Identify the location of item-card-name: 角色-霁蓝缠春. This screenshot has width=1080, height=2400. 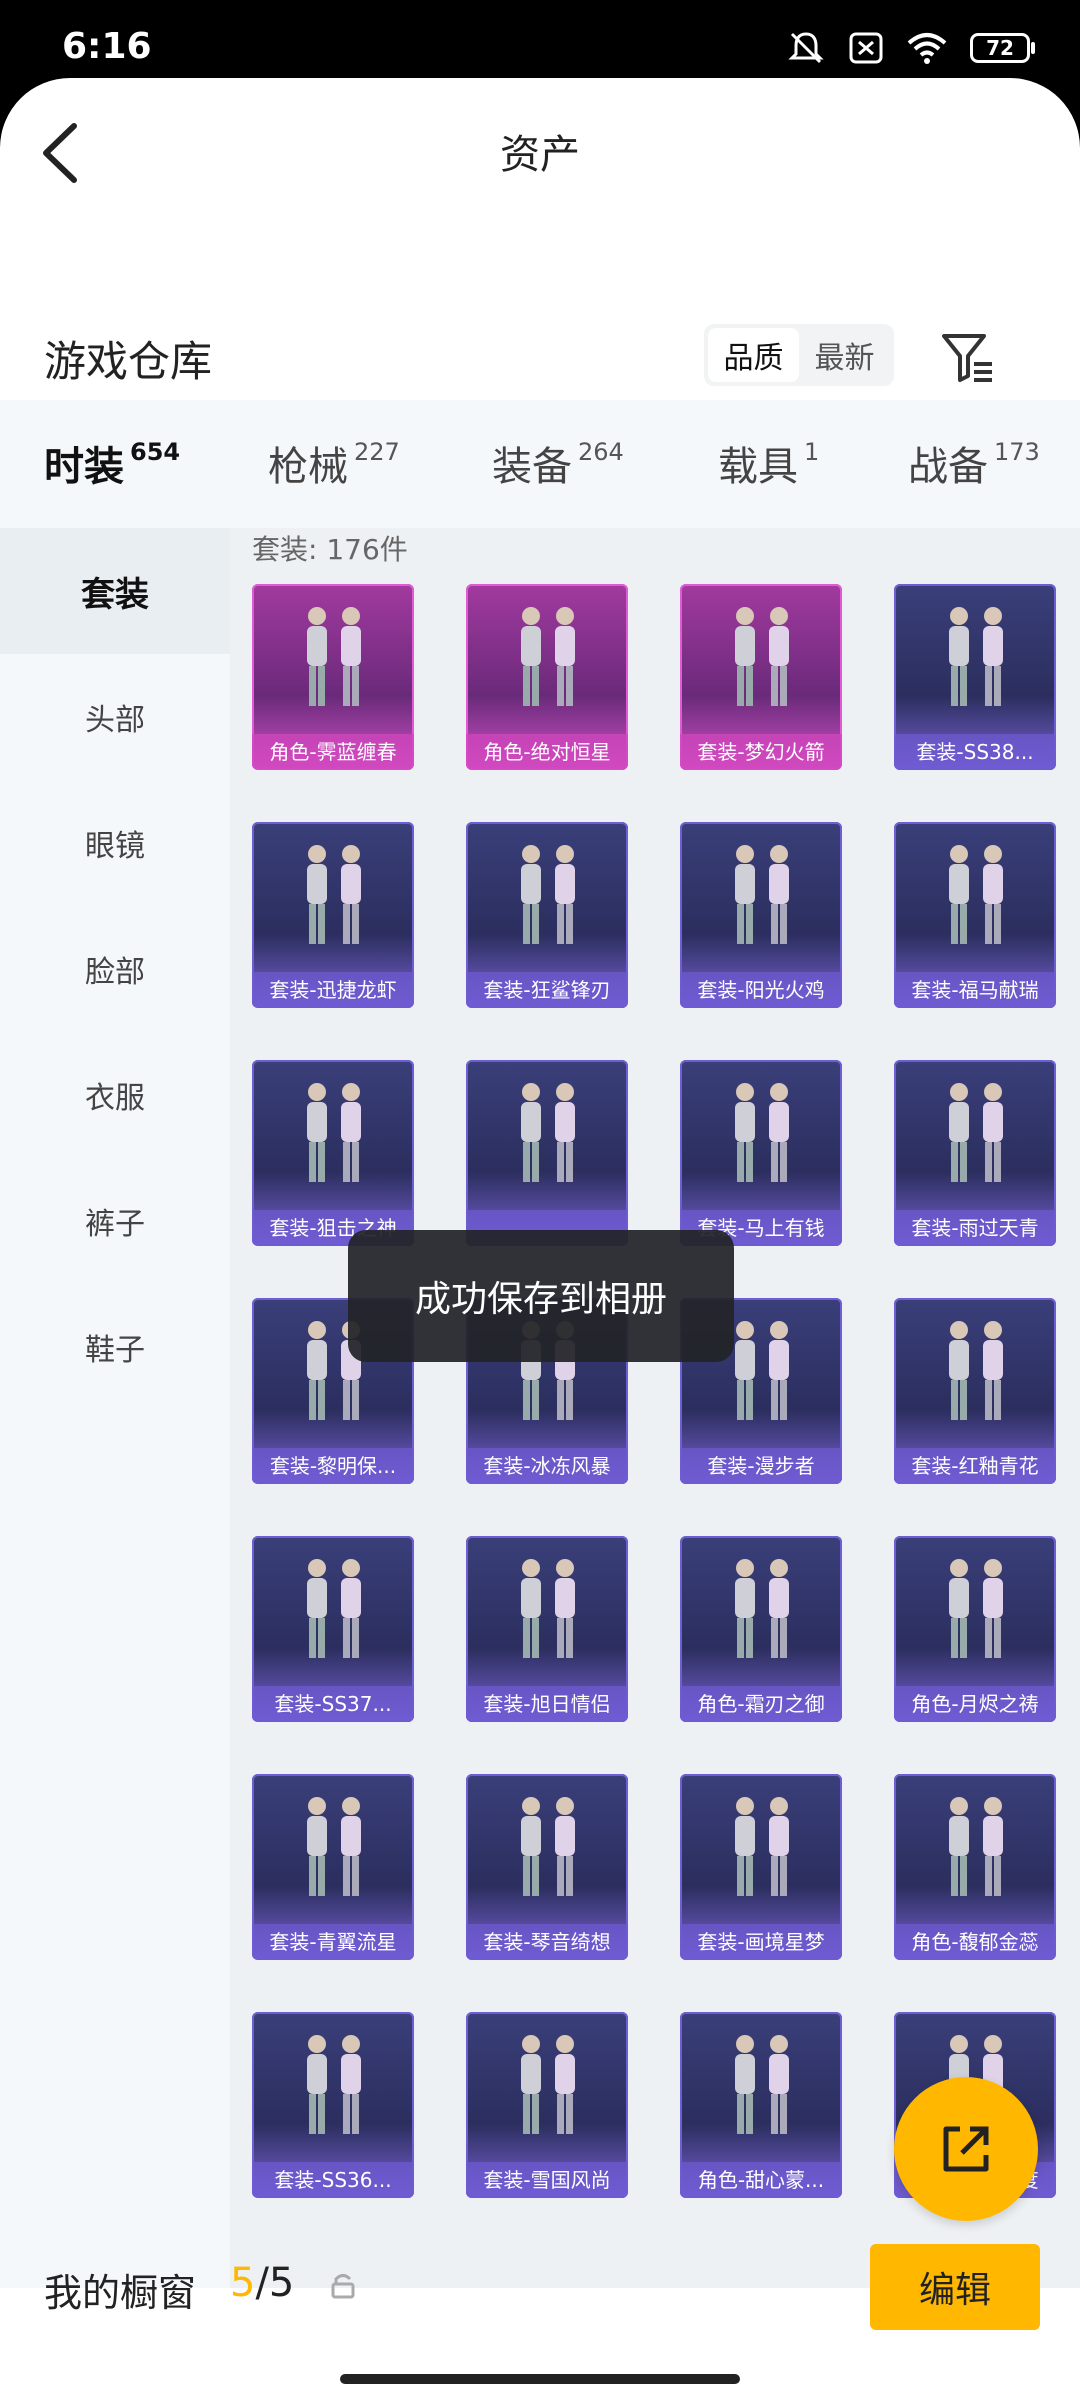
(333, 752).